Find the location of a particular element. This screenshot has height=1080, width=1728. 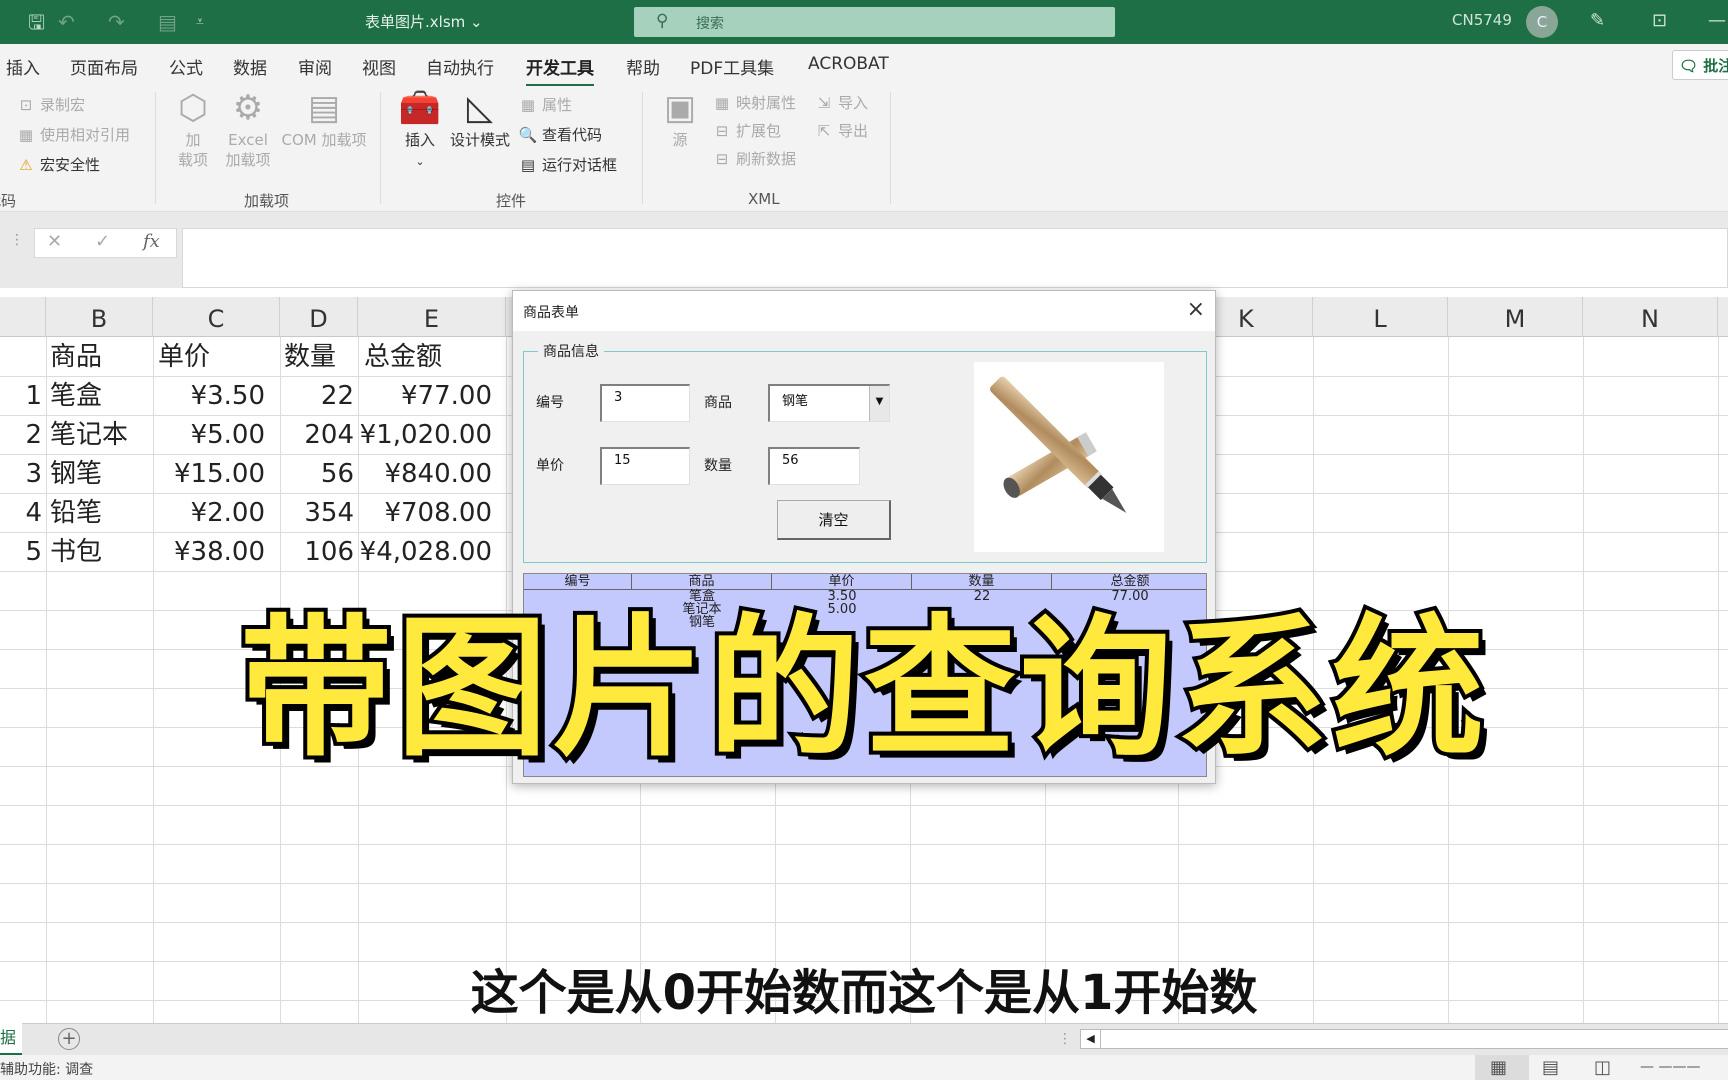

enter-icon: ✓ is located at coordinates (102, 241).